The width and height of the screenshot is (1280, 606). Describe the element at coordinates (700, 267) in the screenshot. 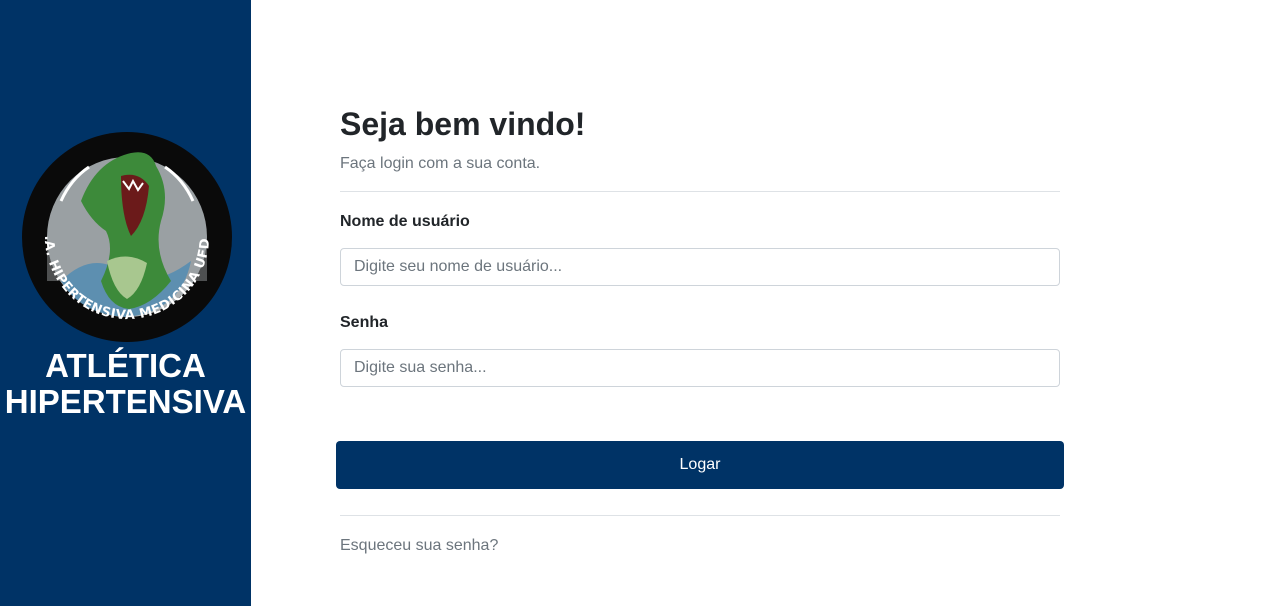

I see `username-field` at that location.